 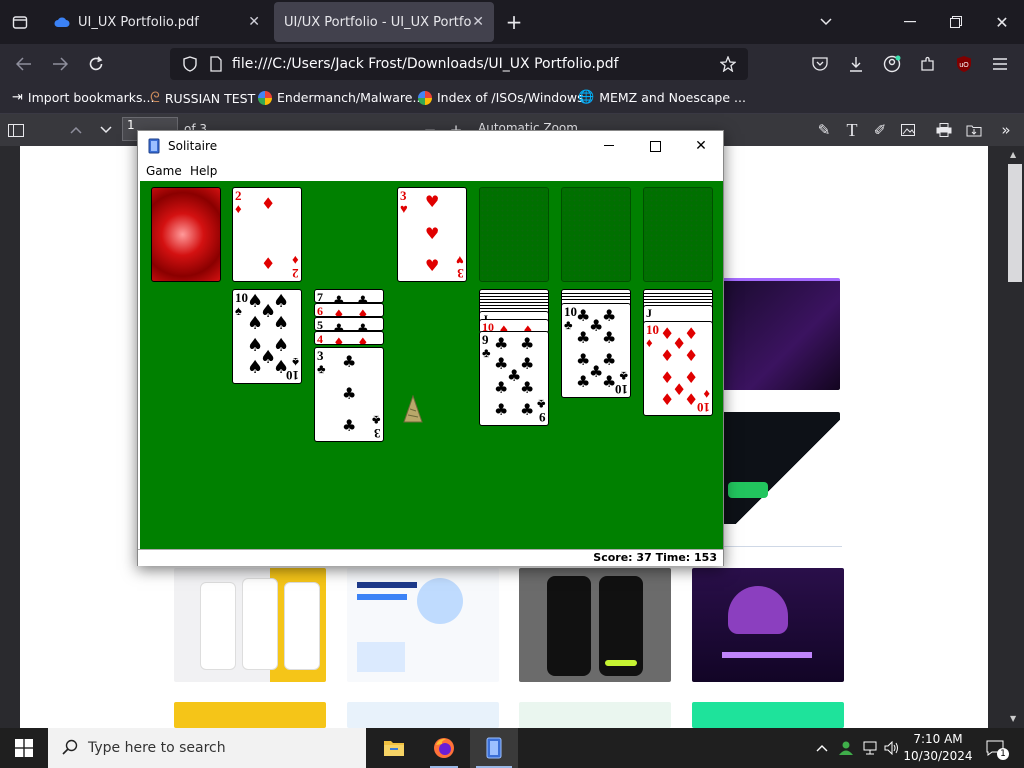 I want to click on maximize-icon, so click(x=655, y=146).